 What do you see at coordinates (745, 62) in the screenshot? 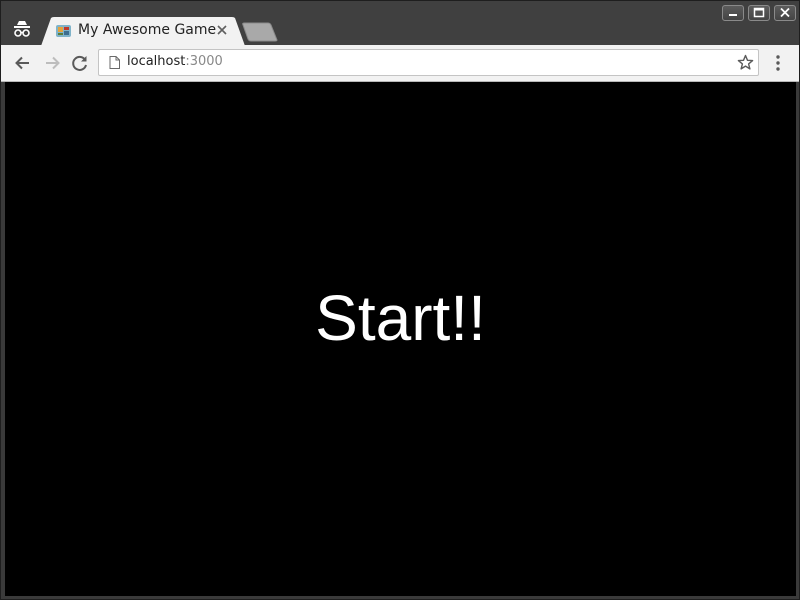
I see `star-icon` at bounding box center [745, 62].